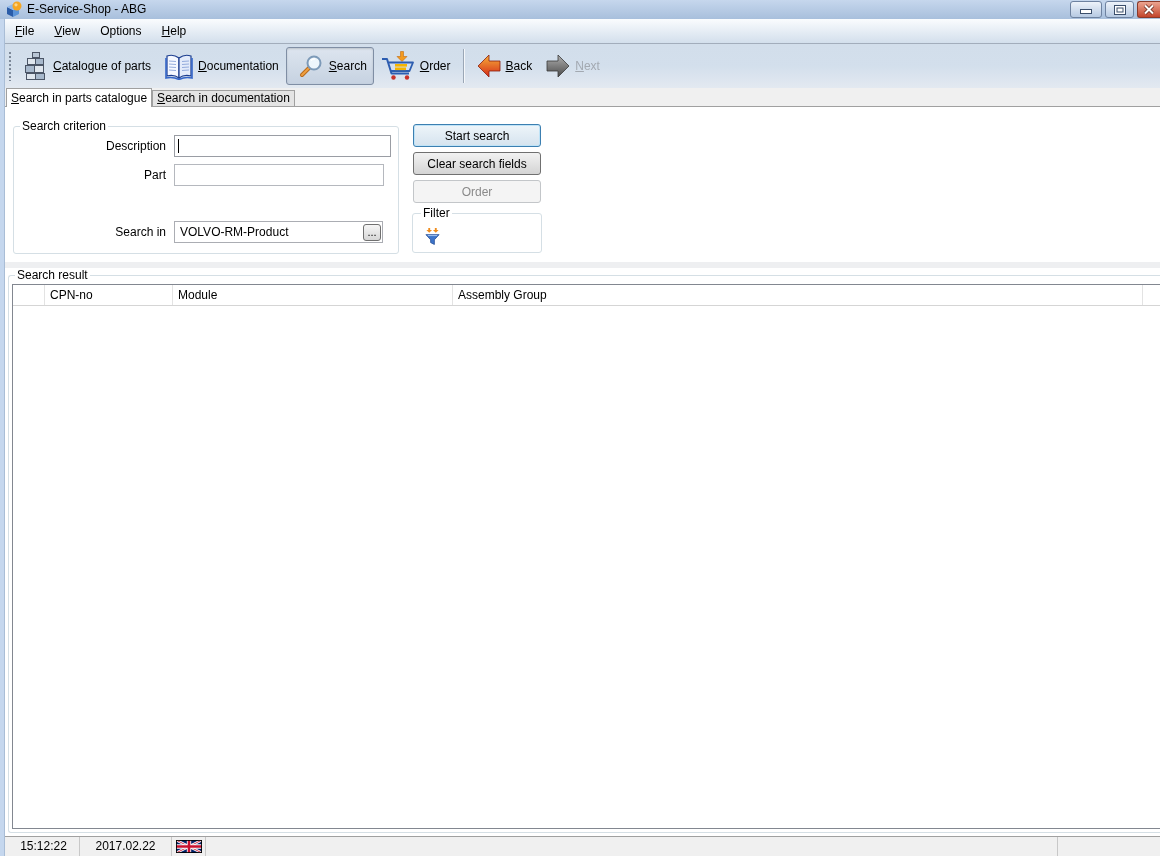 This screenshot has height=856, width=1160. What do you see at coordinates (488, 66) in the screenshot?
I see `left-arrow-icon` at bounding box center [488, 66].